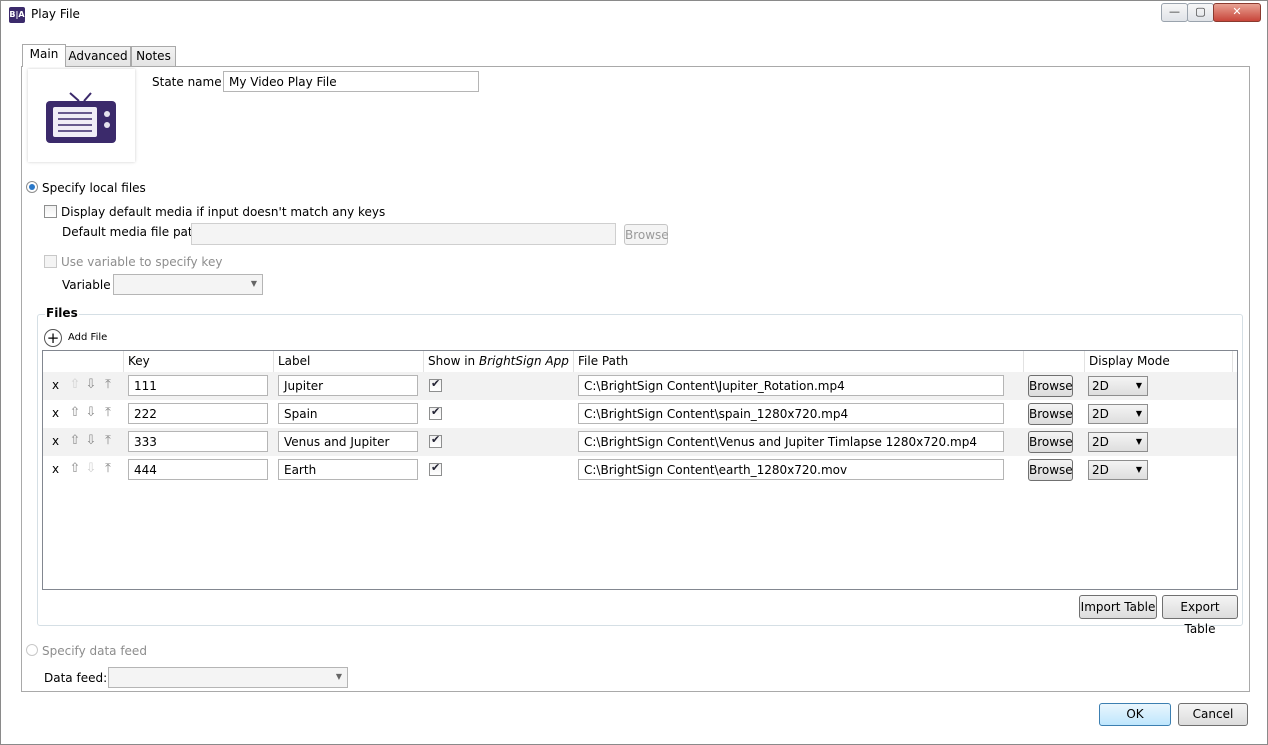 This screenshot has width=1268, height=745. What do you see at coordinates (799, 361) in the screenshot?
I see `column-header-file-path: File Path` at bounding box center [799, 361].